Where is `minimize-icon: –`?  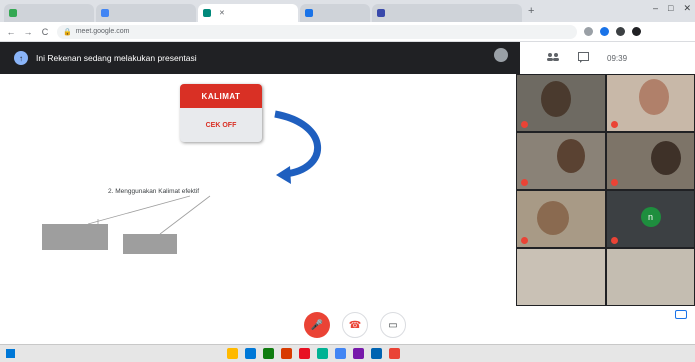 minimize-icon: – is located at coordinates (655, 8).